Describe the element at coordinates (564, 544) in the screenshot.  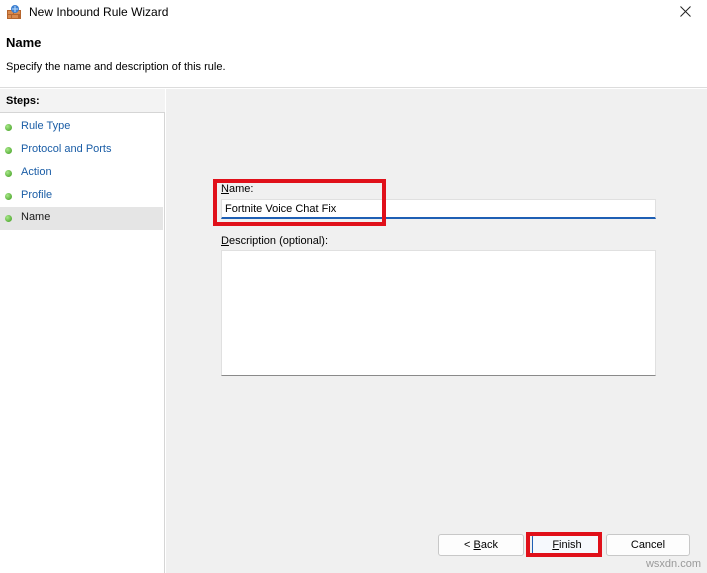
I see `finish-highlight-box` at that location.